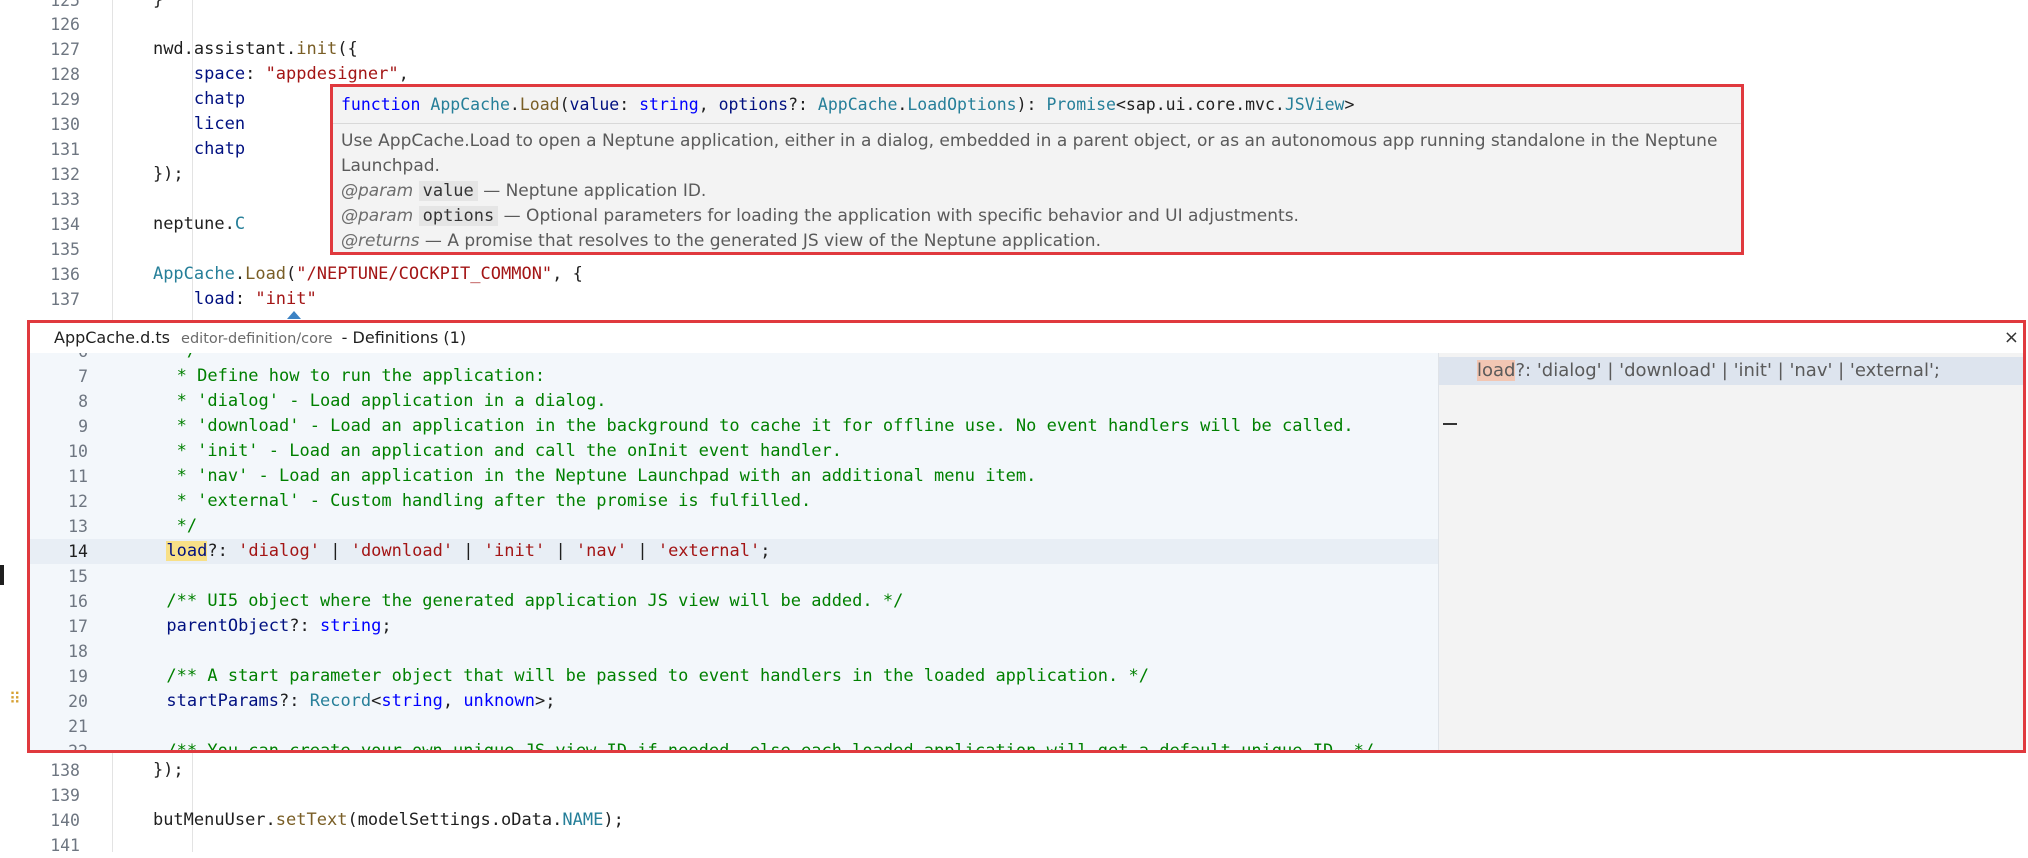 The width and height of the screenshot is (2028, 858). Describe the element at coordinates (734, 376) in the screenshot. I see `peek-code-line: 7 * Define how to run the application:` at that location.